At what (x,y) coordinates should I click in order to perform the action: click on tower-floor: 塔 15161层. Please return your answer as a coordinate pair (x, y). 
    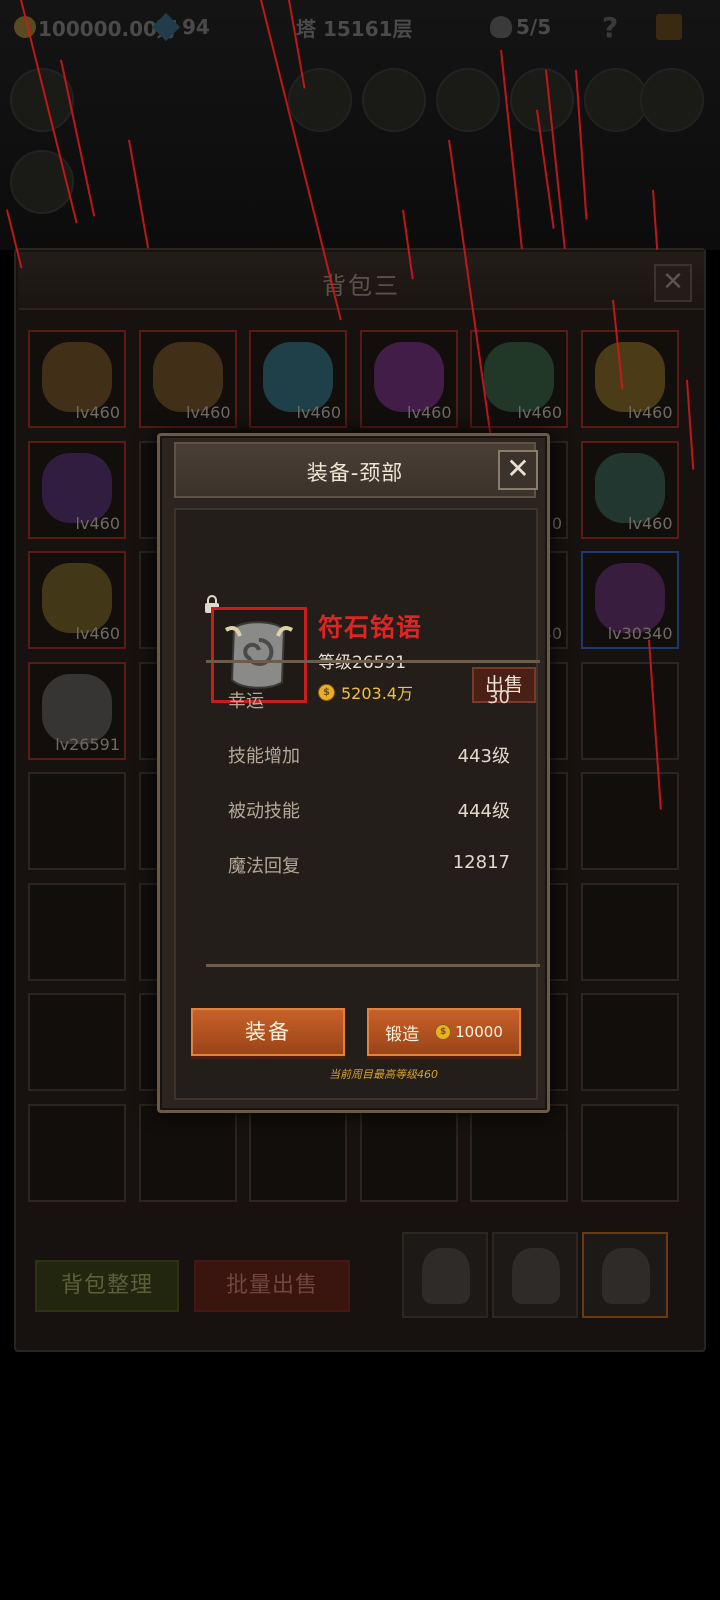
    Looking at the image, I should click on (354, 27).